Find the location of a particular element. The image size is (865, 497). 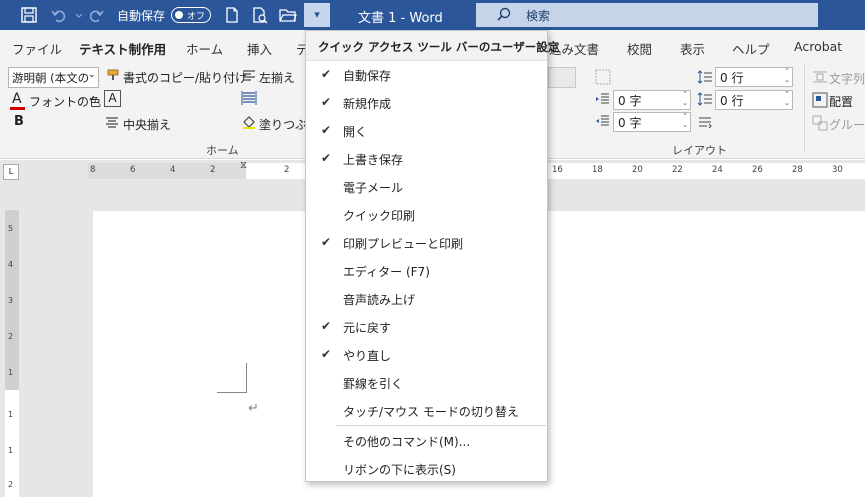

tab-review: 校閲 is located at coordinates (639, 48).